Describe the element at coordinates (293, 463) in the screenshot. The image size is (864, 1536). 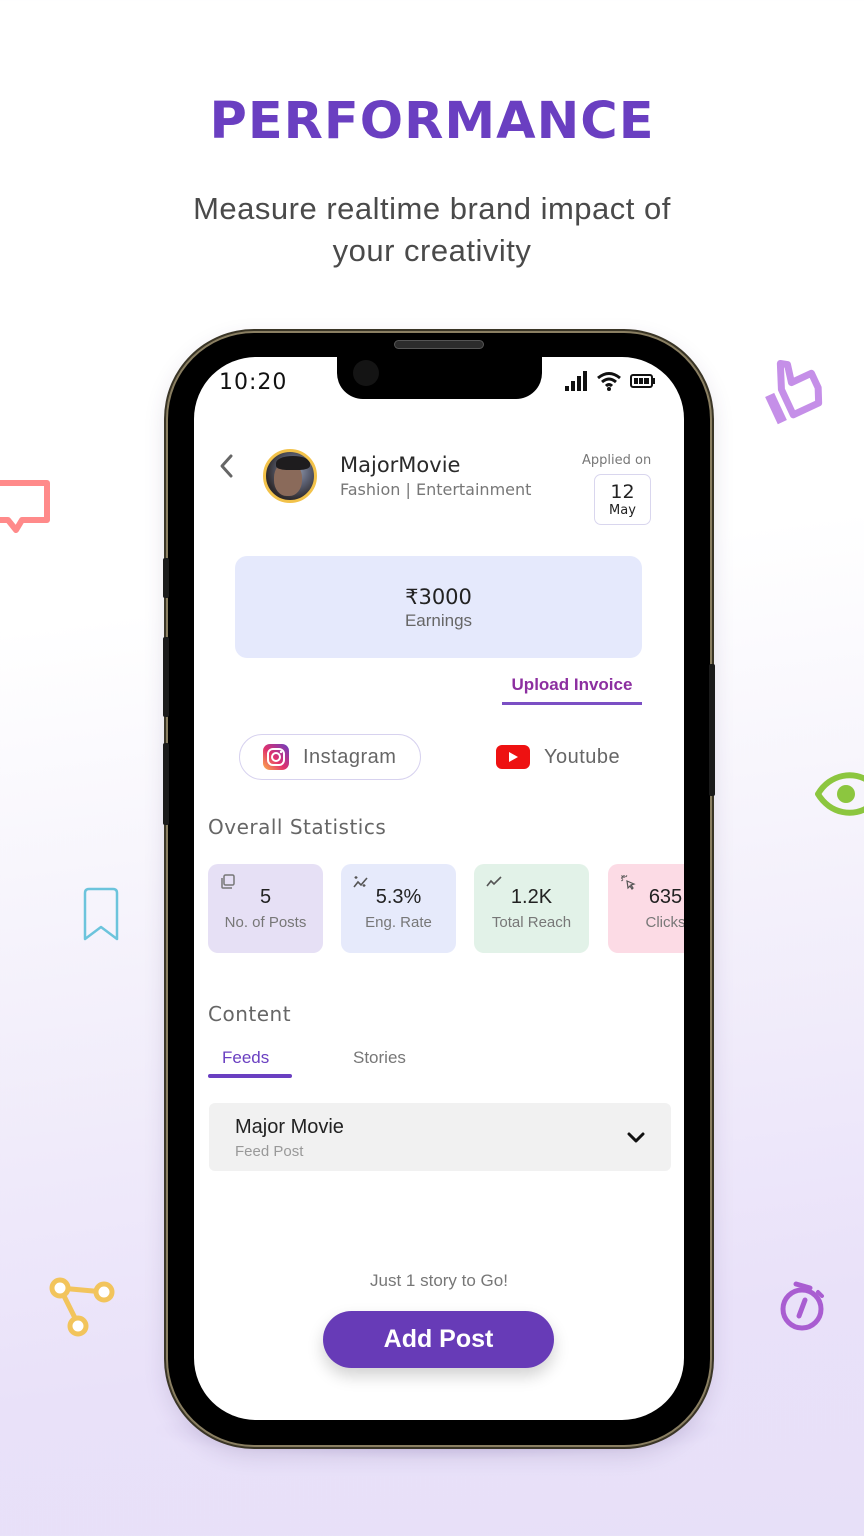
I see `avatar-hair` at that location.